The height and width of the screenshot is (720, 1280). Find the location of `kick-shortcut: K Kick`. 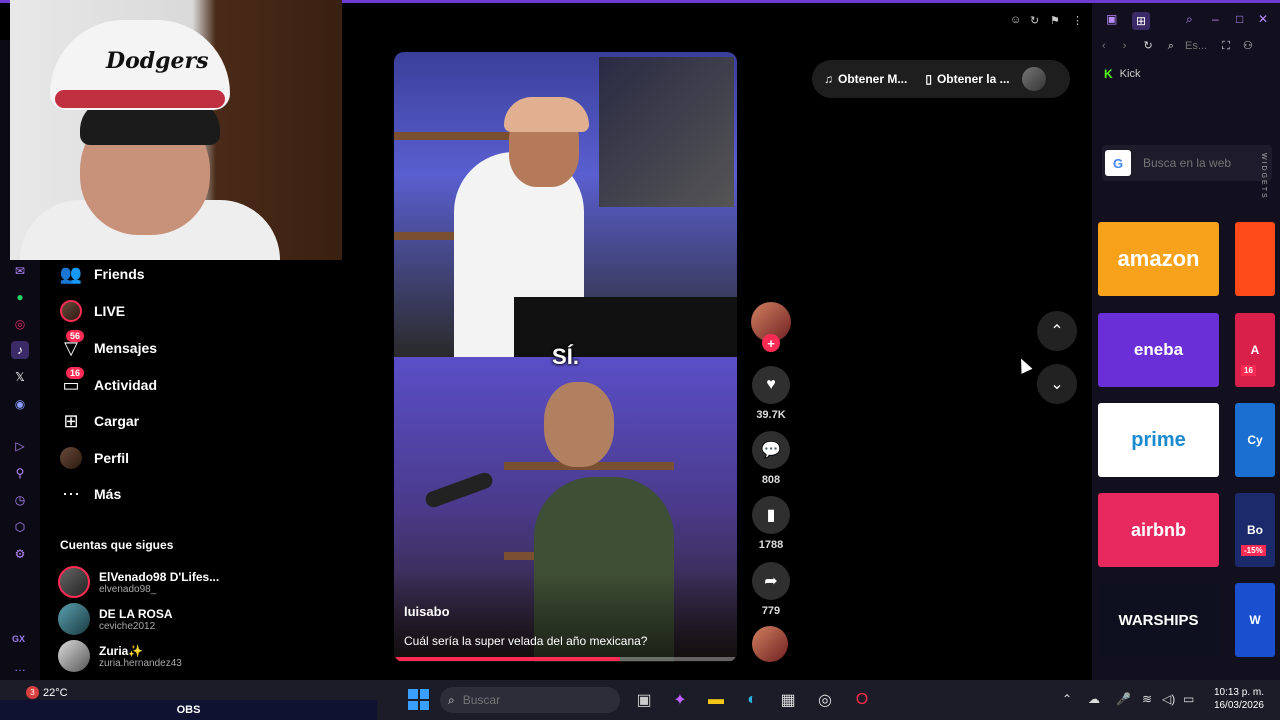

kick-shortcut: K Kick is located at coordinates (1122, 74).